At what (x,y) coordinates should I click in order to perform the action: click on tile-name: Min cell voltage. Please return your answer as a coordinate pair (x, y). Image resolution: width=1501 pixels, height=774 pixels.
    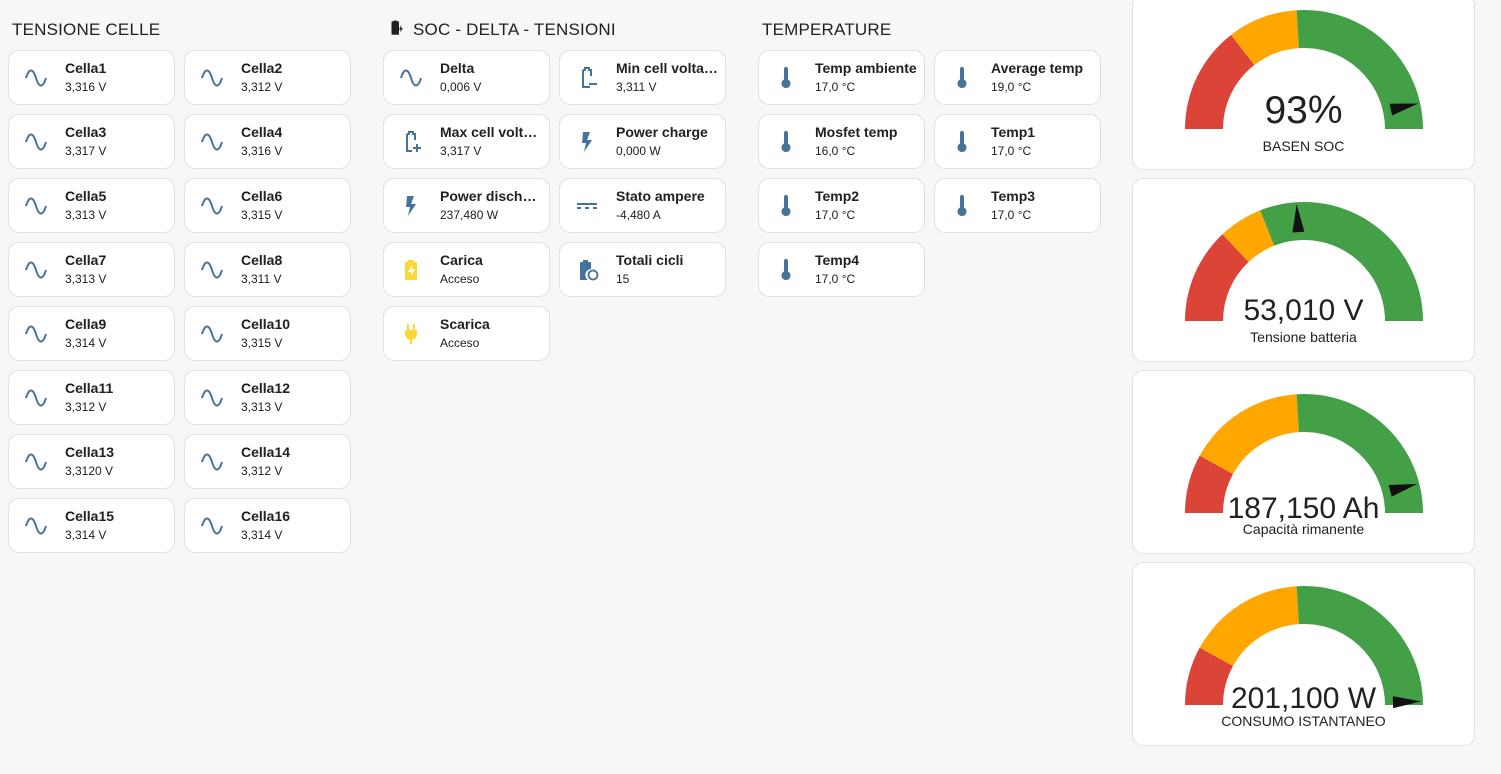
    Looking at the image, I should click on (667, 68).